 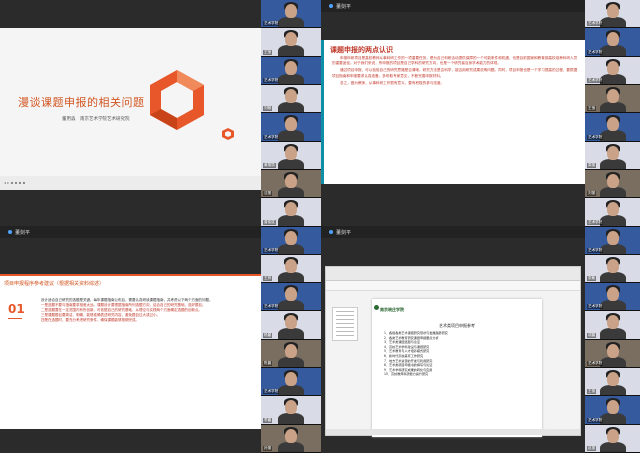 I want to click on participant-tile: 张敏, so click(x=612, y=269).